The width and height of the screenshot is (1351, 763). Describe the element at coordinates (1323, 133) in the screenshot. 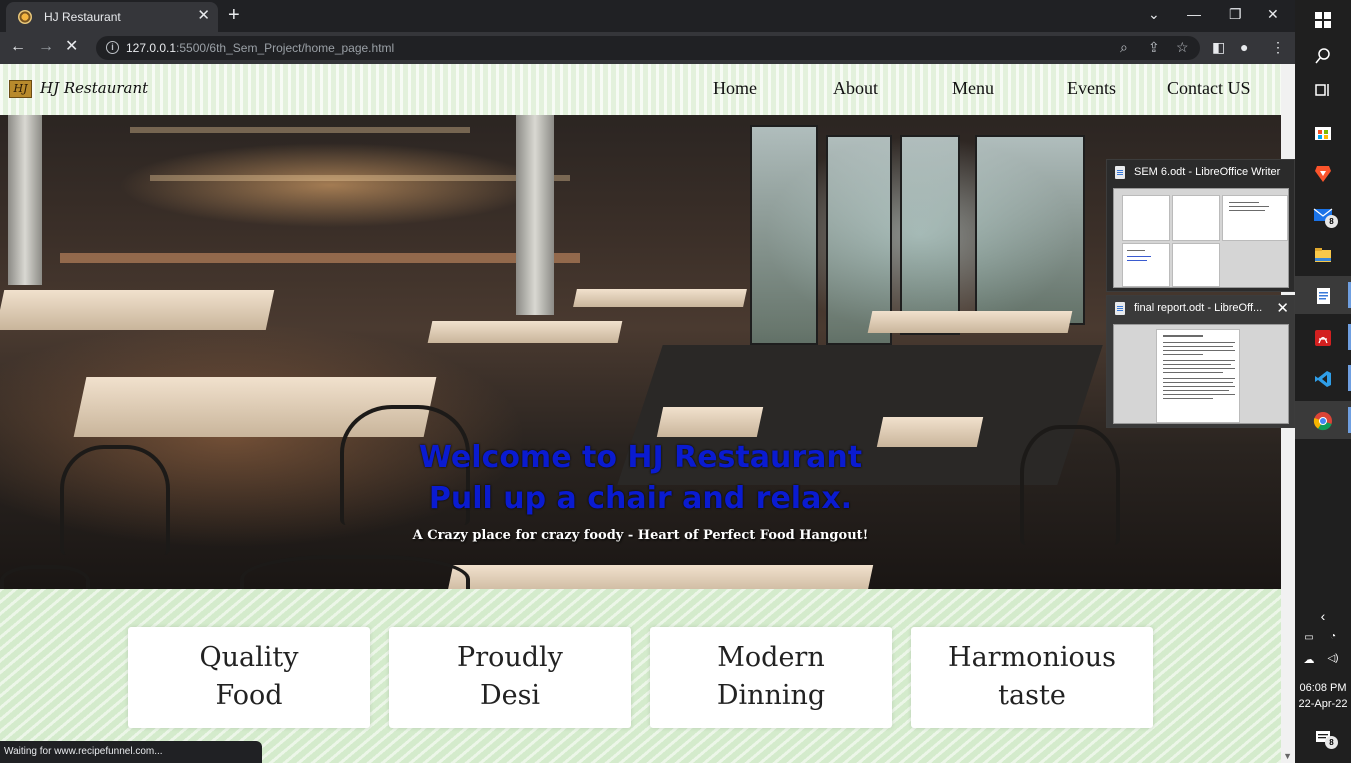

I see `store-icon` at that location.